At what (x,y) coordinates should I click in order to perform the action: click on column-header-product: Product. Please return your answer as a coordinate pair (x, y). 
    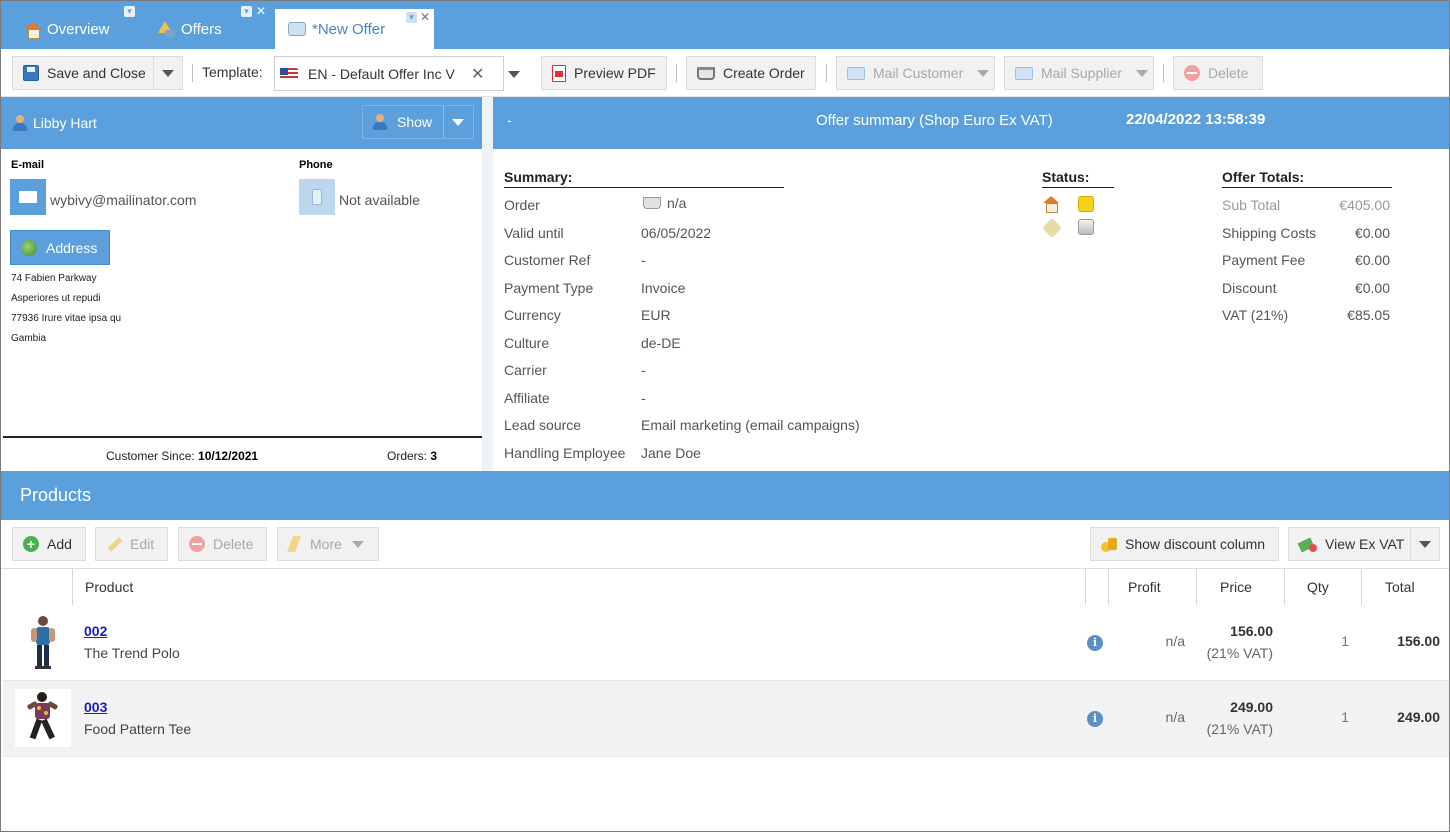
    Looking at the image, I should click on (109, 587).